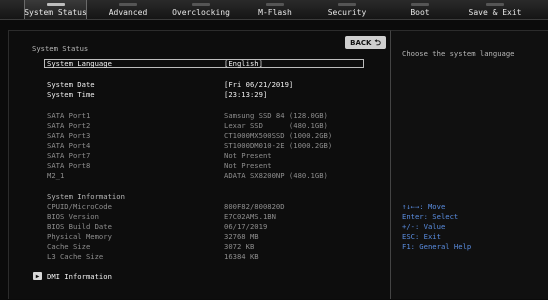 Image resolution: width=548 pixels, height=300 pixels. What do you see at coordinates (246, 226) in the screenshot?
I see `info-value: 06/17/2019` at bounding box center [246, 226].